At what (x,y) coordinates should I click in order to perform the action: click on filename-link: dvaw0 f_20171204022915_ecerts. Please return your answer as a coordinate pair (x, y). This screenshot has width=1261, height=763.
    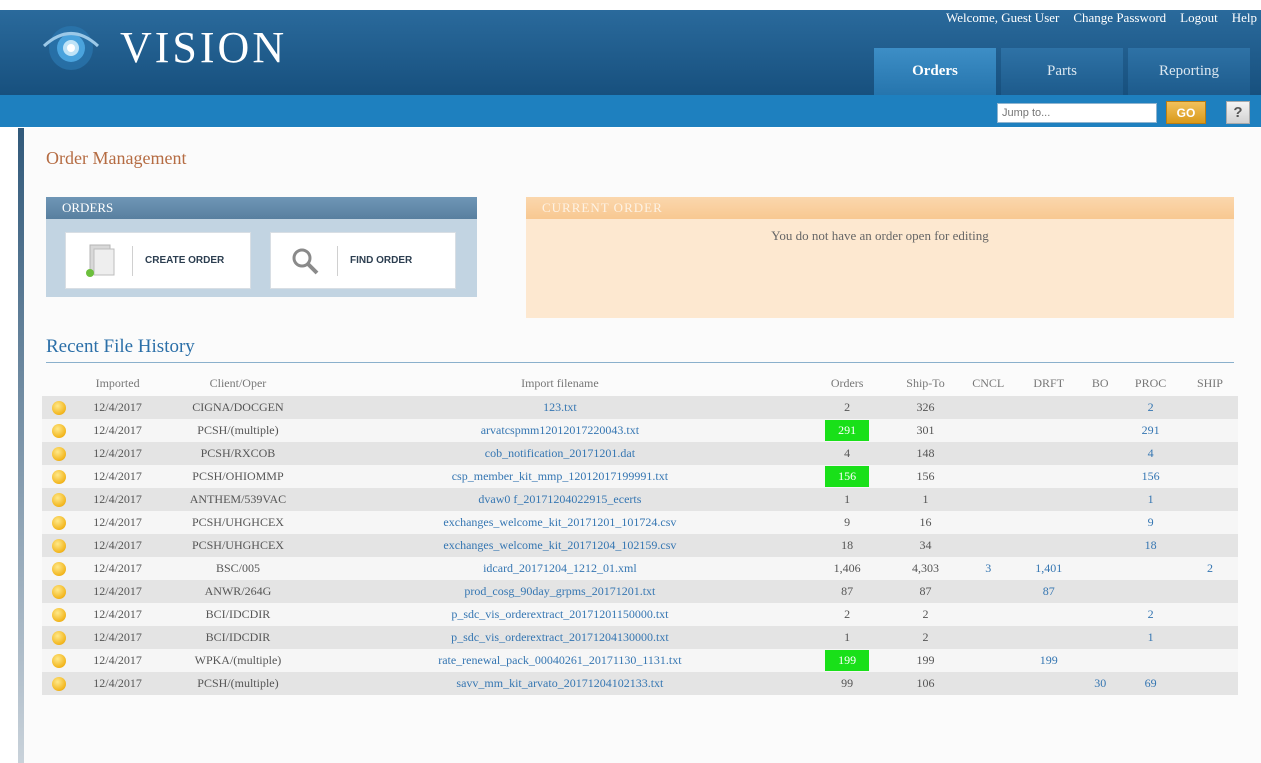
    Looking at the image, I should click on (560, 499).